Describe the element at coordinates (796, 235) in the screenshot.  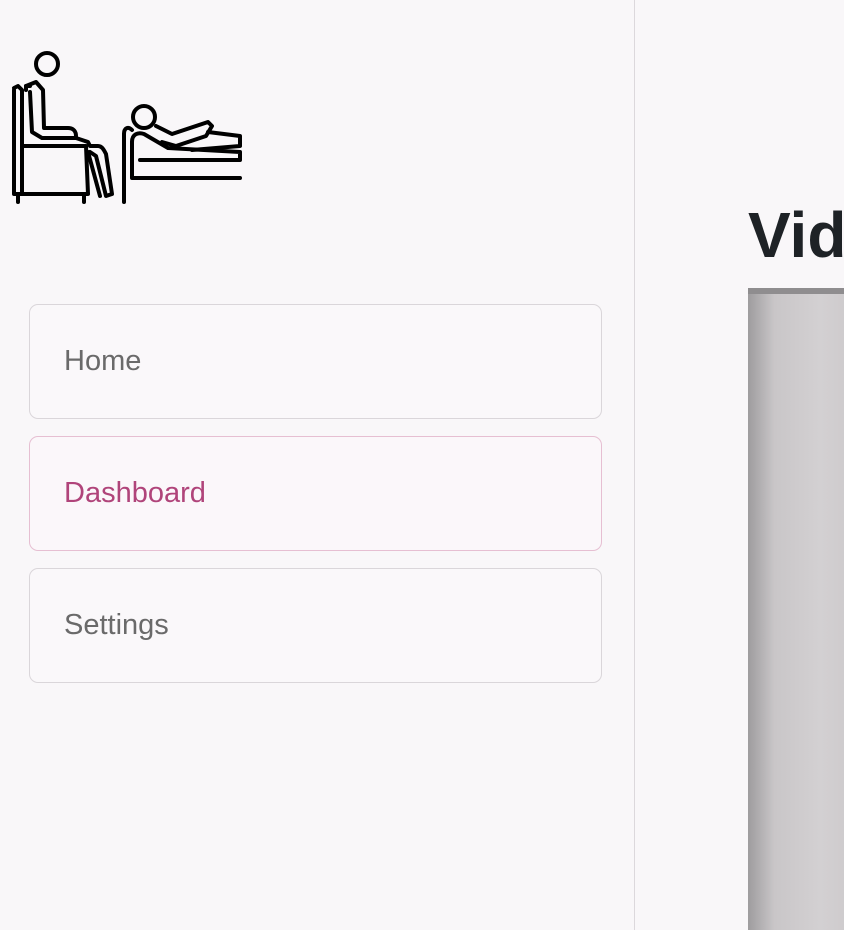
I see `page-title: Vid` at that location.